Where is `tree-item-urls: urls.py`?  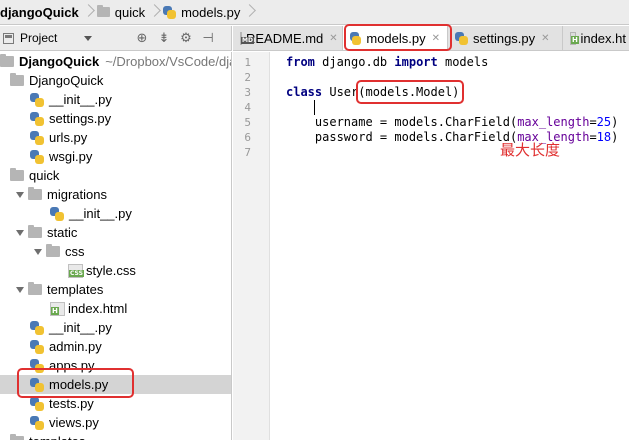
tree-item-urls: urls.py is located at coordinates (115, 137).